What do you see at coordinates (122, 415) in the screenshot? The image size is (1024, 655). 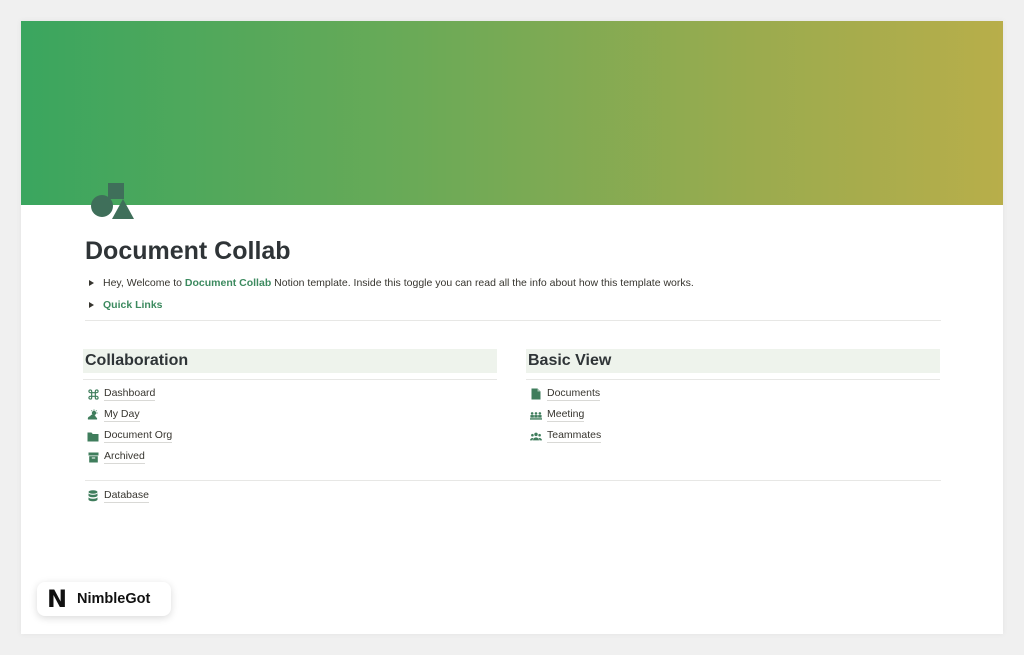 I see `link-label: My Day` at bounding box center [122, 415].